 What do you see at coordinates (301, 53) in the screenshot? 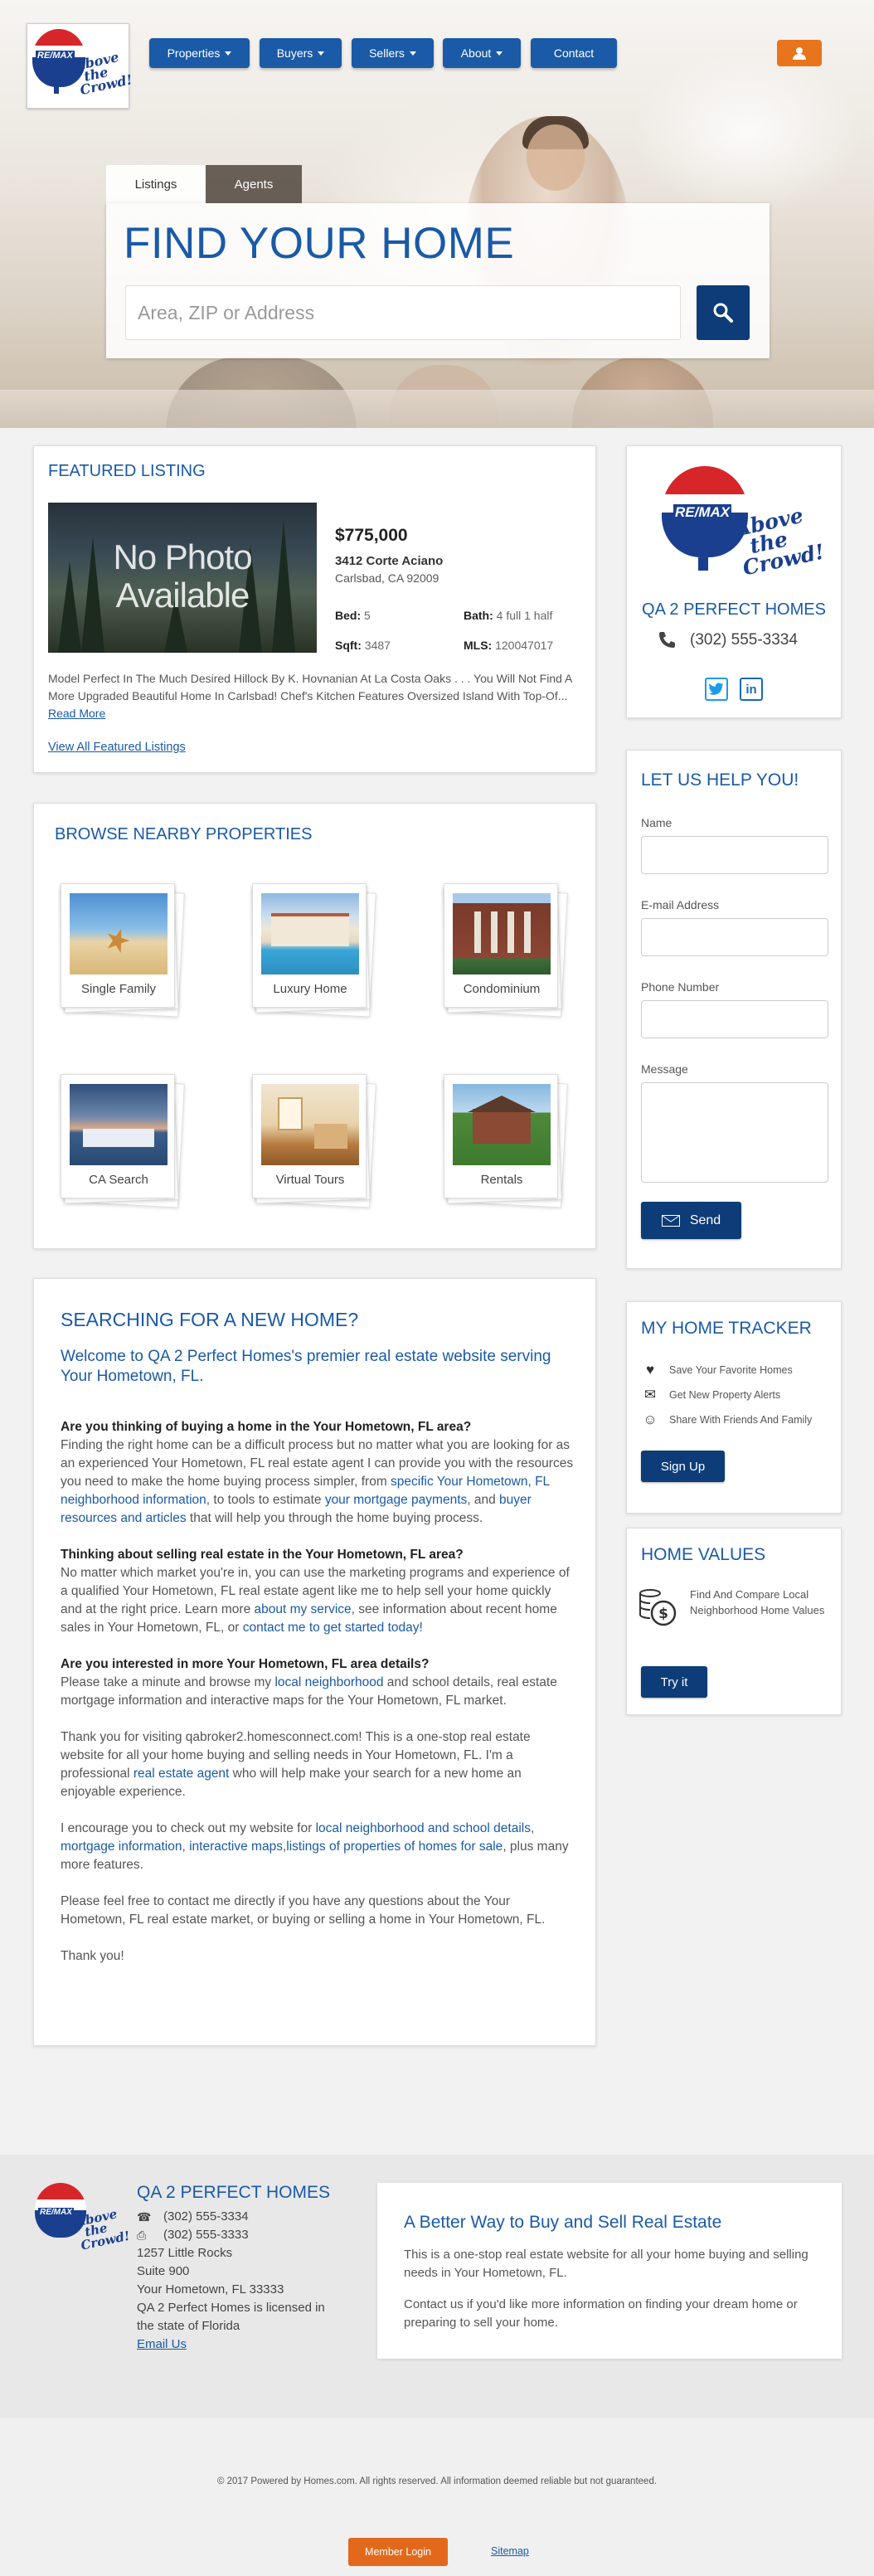
I see `nav-buyers: Buyers` at bounding box center [301, 53].